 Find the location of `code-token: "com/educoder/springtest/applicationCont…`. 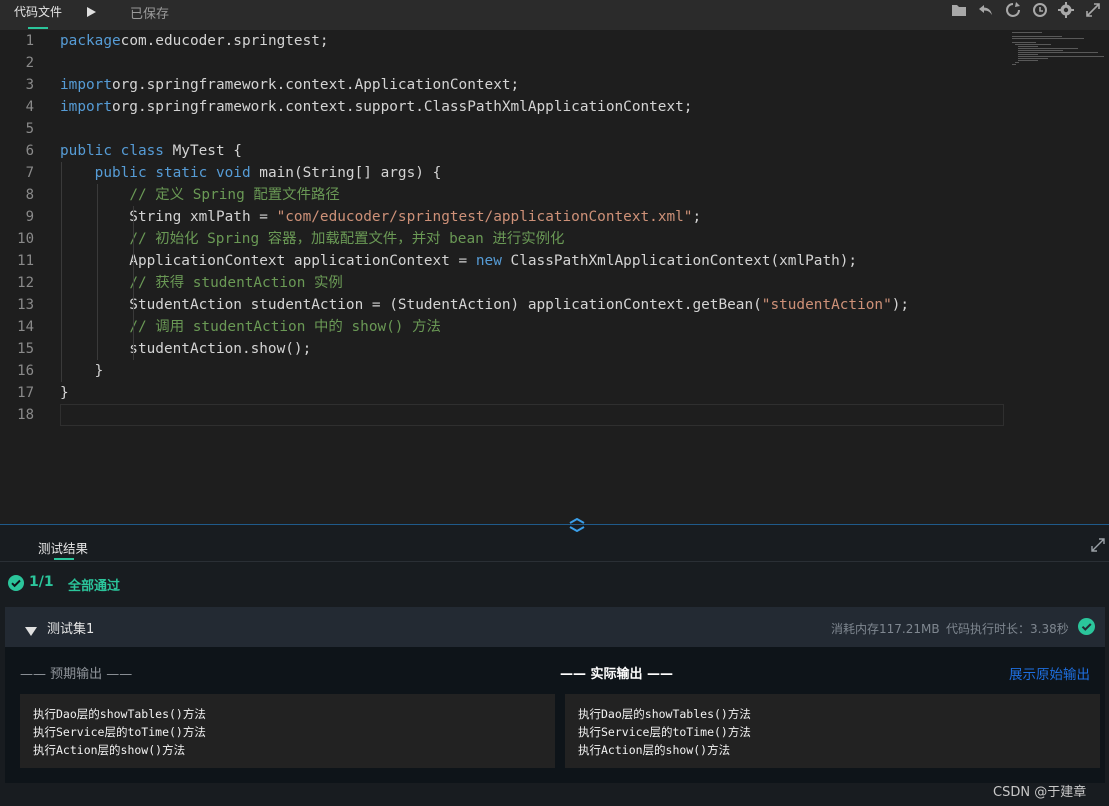

code-token: "com/educoder/springtest/applicationCont… is located at coordinates (484, 217).